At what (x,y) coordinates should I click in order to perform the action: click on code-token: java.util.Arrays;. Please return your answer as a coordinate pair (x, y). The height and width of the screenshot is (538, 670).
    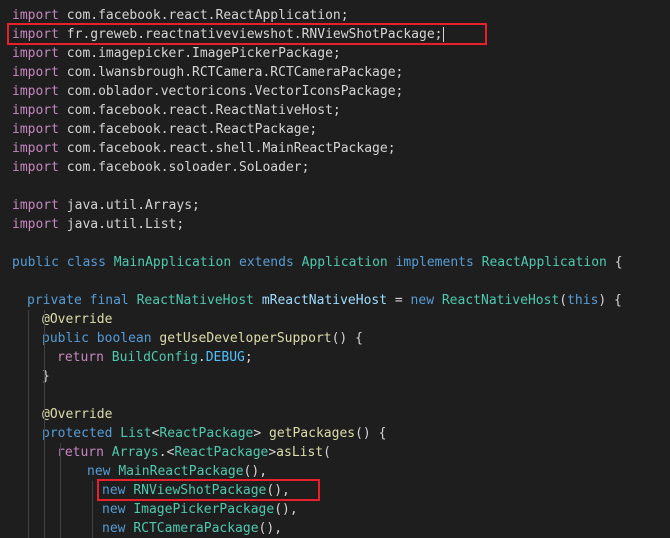
    Looking at the image, I should click on (129, 205).